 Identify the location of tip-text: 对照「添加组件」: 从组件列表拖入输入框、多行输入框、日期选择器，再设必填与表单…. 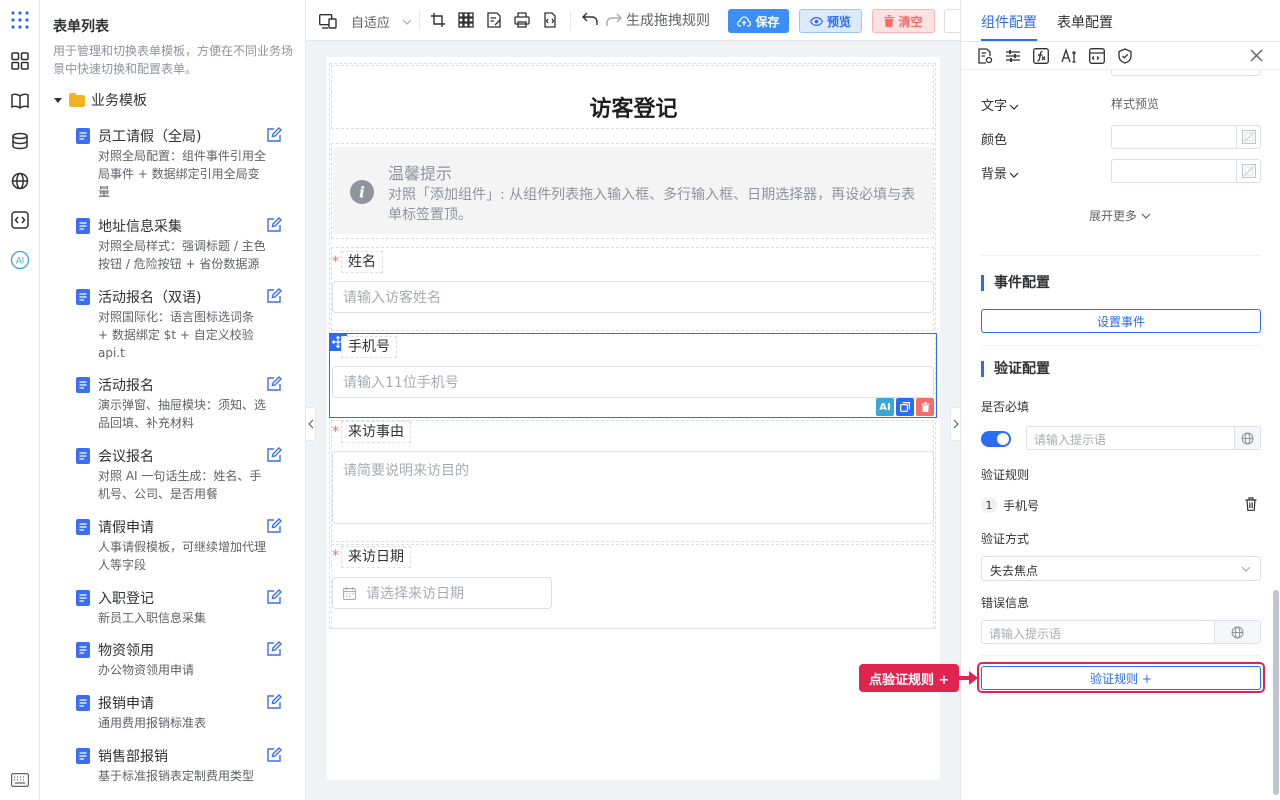
(652, 205).